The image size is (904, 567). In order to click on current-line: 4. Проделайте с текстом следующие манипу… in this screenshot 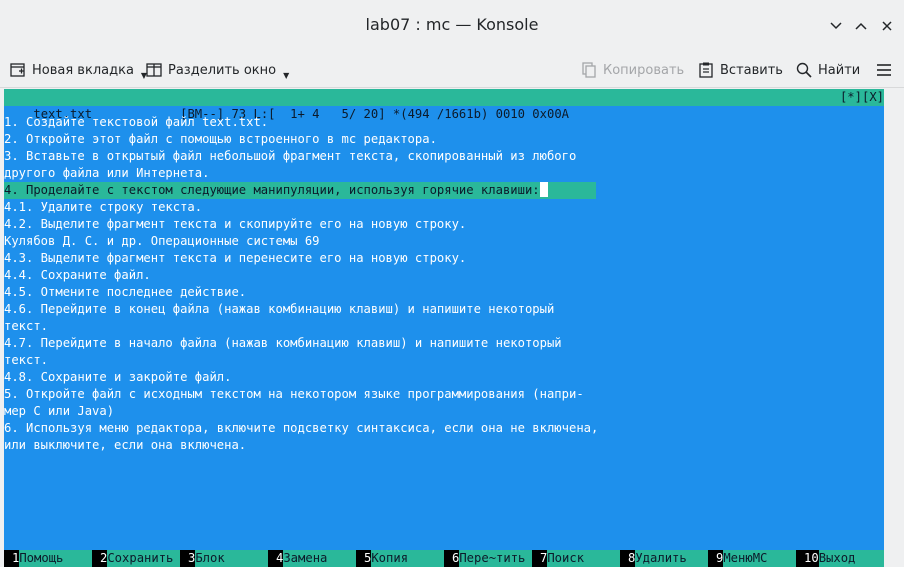, I will do `click(300, 190)`.